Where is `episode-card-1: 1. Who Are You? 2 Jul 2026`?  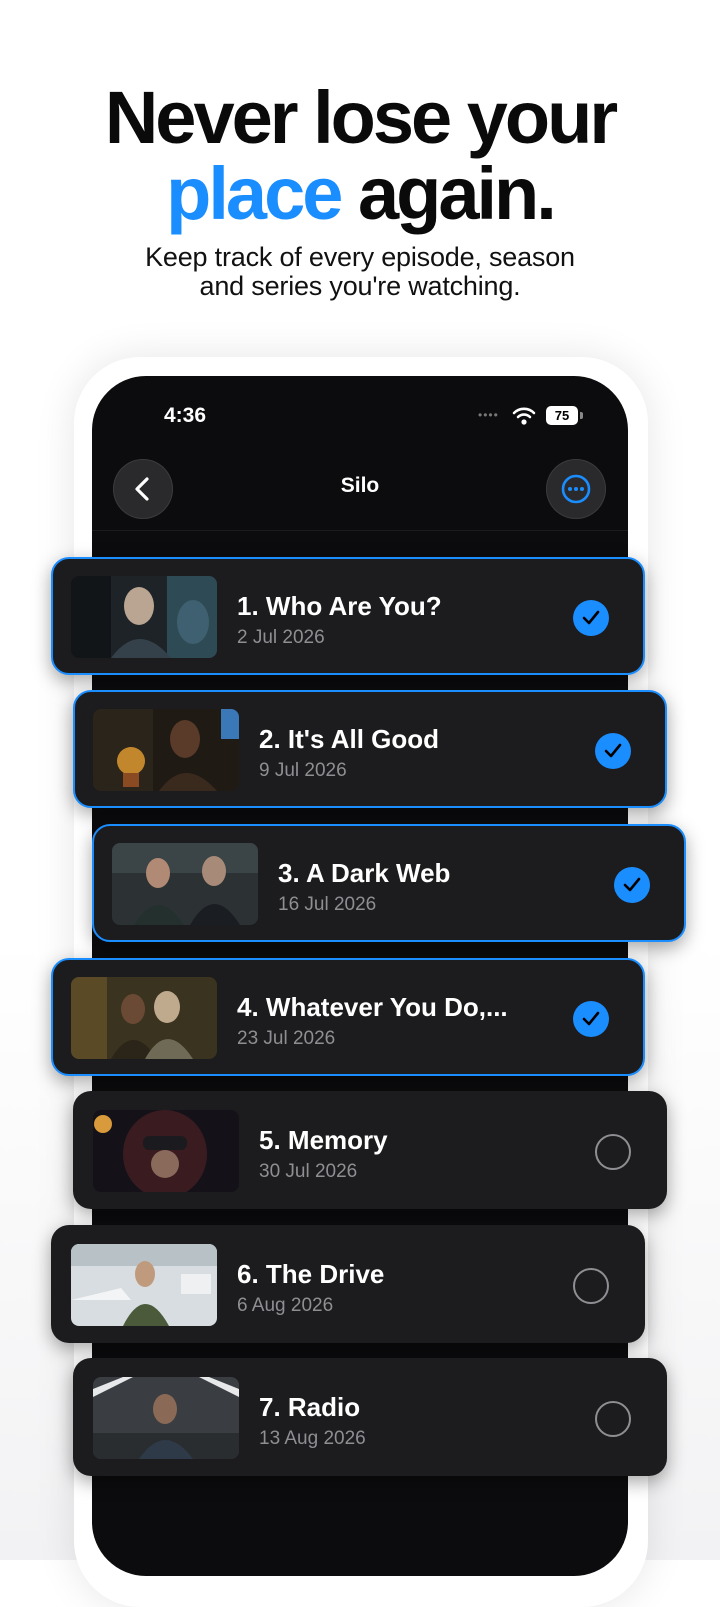 episode-card-1: 1. Who Are You? 2 Jul 2026 is located at coordinates (348, 616).